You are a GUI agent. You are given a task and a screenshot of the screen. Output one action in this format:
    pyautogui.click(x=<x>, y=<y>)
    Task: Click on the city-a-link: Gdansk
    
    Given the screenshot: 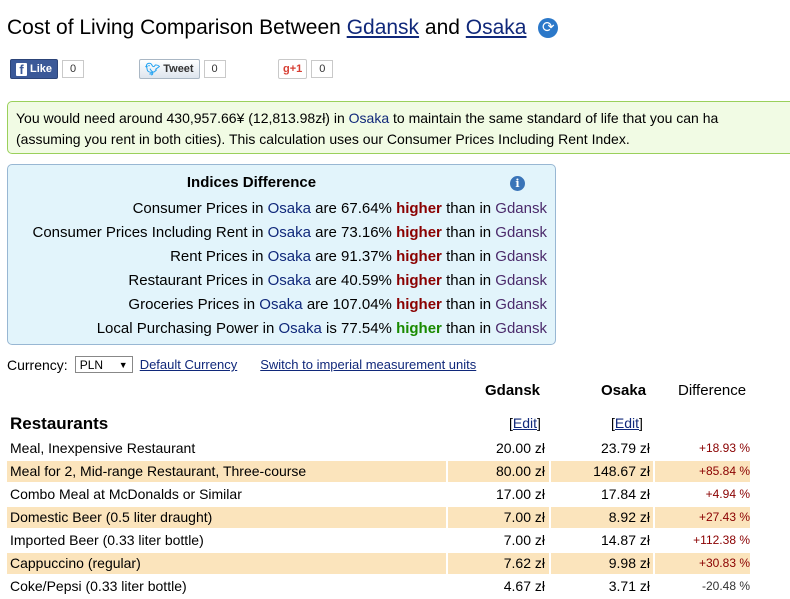 What is the action you would take?
    pyautogui.click(x=383, y=27)
    